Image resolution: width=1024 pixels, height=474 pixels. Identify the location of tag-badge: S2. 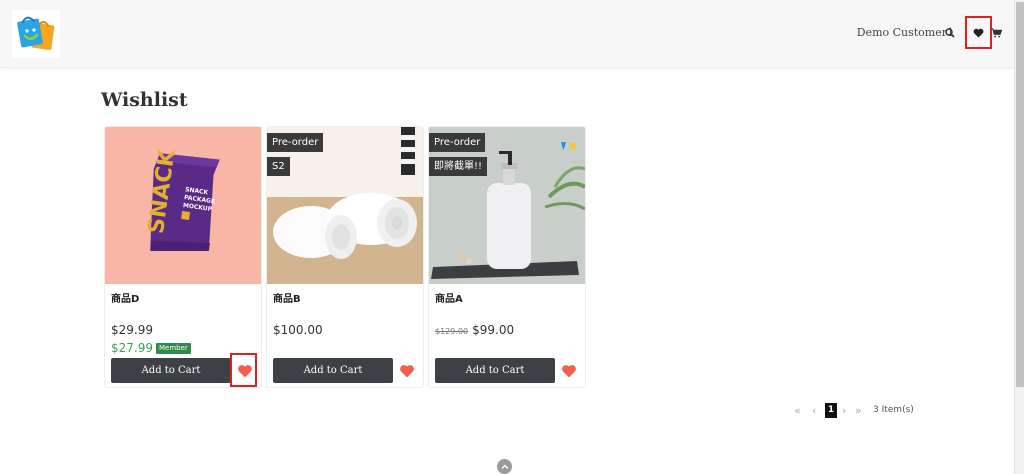
(278, 166).